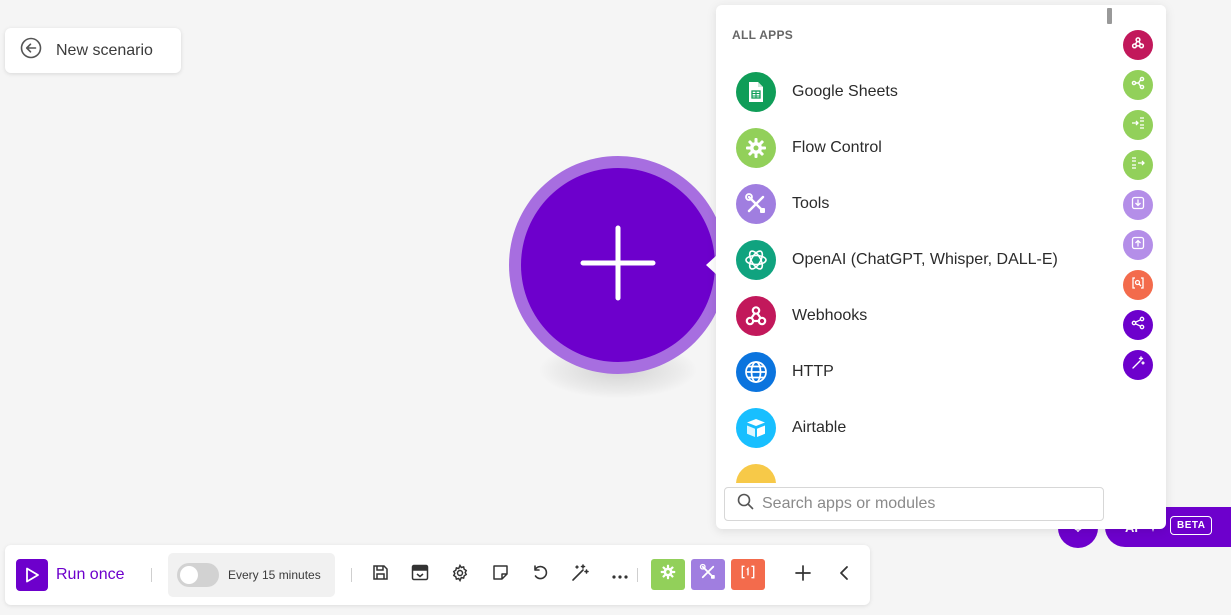 This screenshot has height=615, width=1231. What do you see at coordinates (32, 575) in the screenshot?
I see `play-icon` at bounding box center [32, 575].